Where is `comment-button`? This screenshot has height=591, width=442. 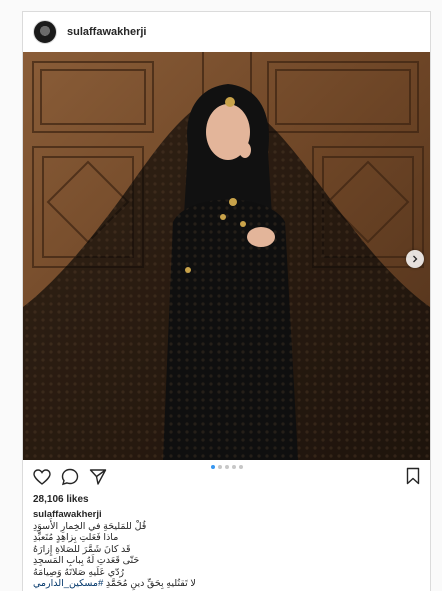 comment-button is located at coordinates (70, 477).